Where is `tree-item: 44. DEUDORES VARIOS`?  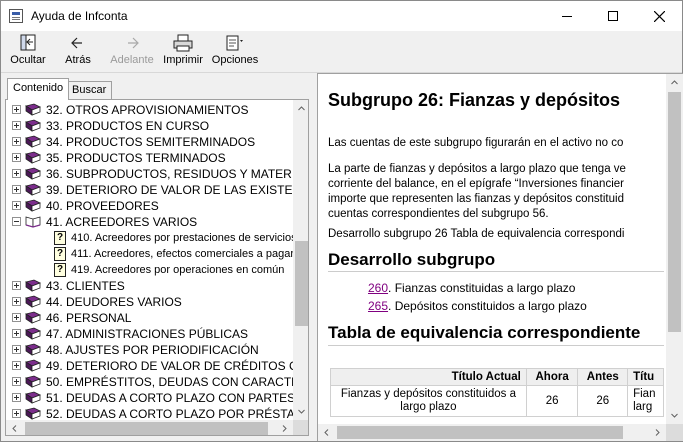
tree-item: 44. DEUDORES VARIOS is located at coordinates (149, 302).